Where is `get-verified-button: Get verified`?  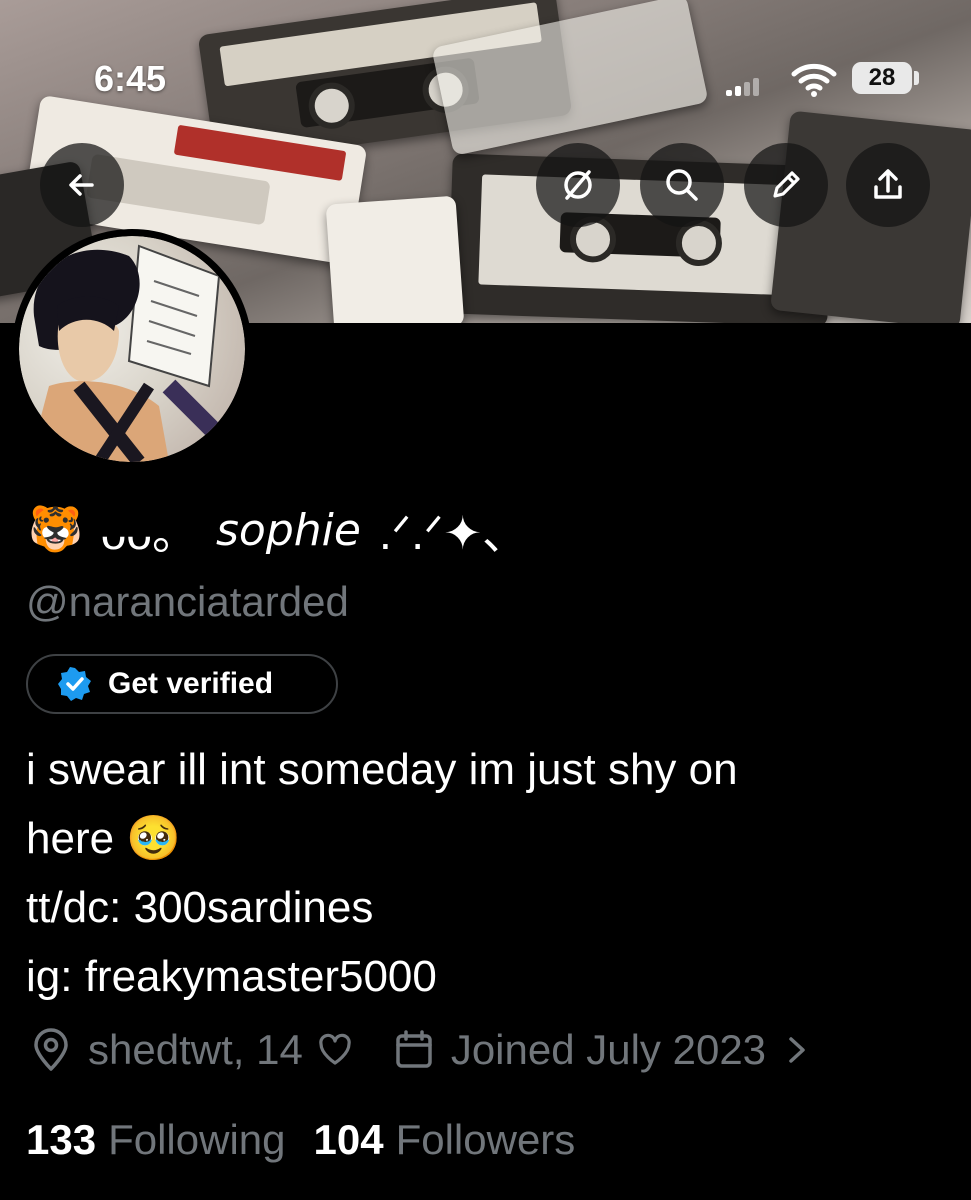
get-verified-button: Get verified is located at coordinates (182, 684).